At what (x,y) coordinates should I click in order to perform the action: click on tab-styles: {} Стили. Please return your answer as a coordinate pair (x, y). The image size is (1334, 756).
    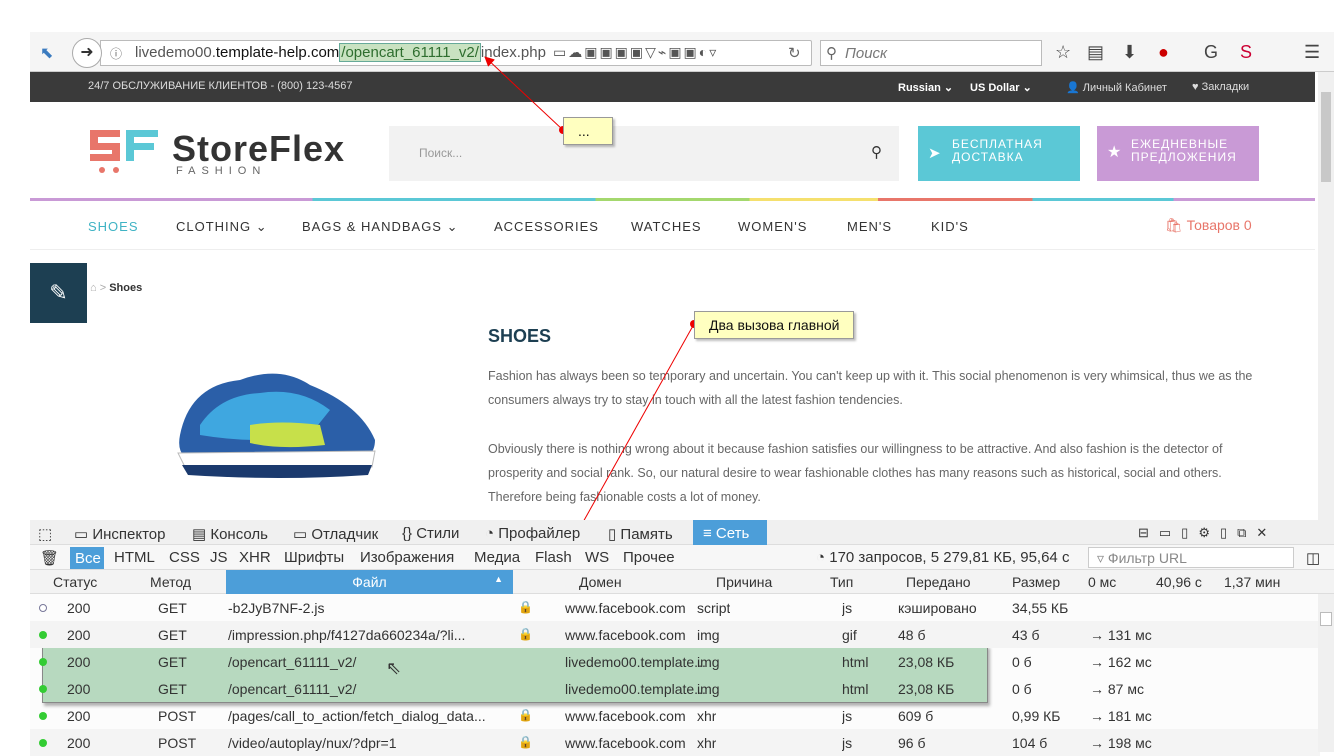
    Looking at the image, I should click on (430, 533).